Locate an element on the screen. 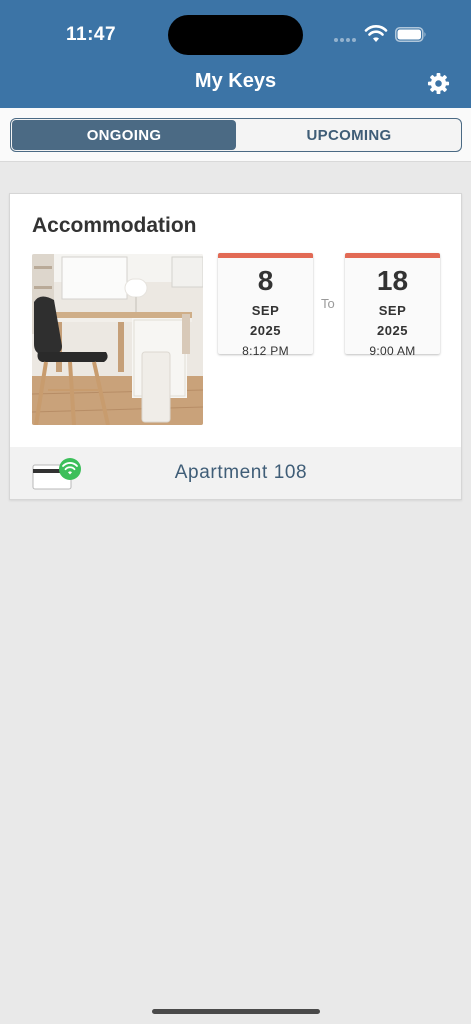  checkout-time: 9:00 AM is located at coordinates (392, 351).